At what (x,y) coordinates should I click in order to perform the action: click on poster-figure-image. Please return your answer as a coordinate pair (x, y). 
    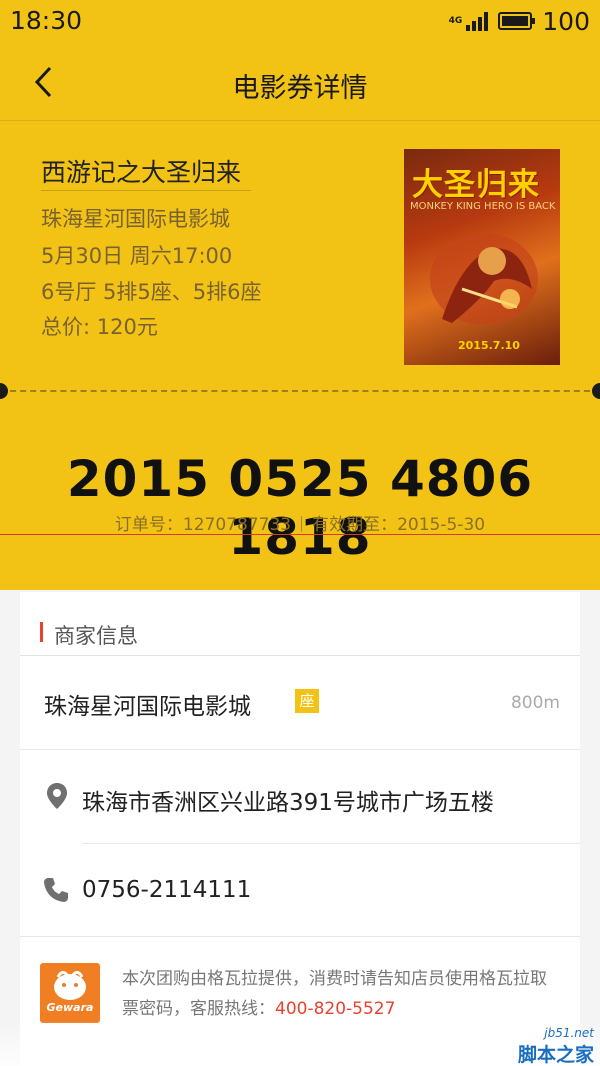
    Looking at the image, I should click on (484, 279).